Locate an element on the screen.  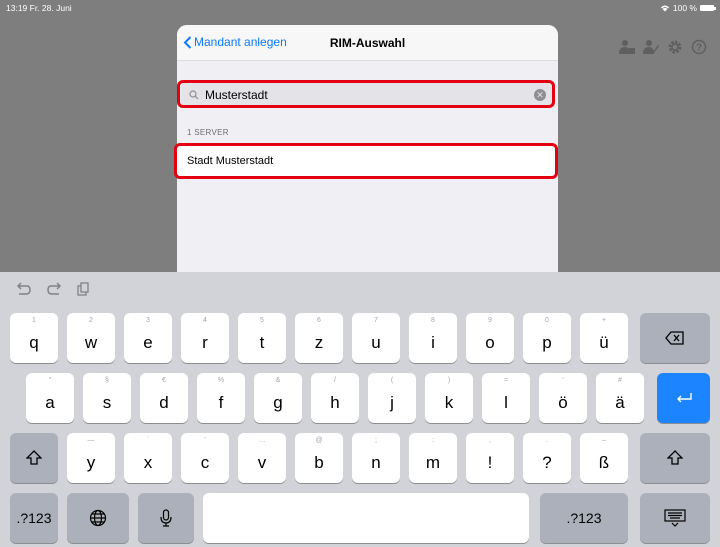
key-t: 5t is located at coordinates (262, 338).